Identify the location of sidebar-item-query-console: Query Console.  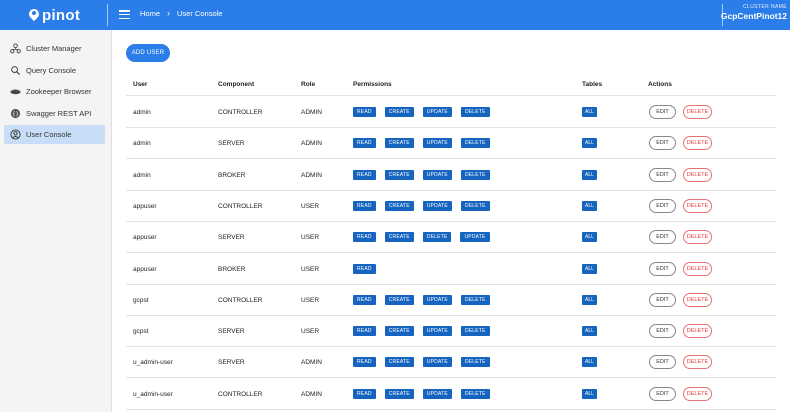
(54, 70).